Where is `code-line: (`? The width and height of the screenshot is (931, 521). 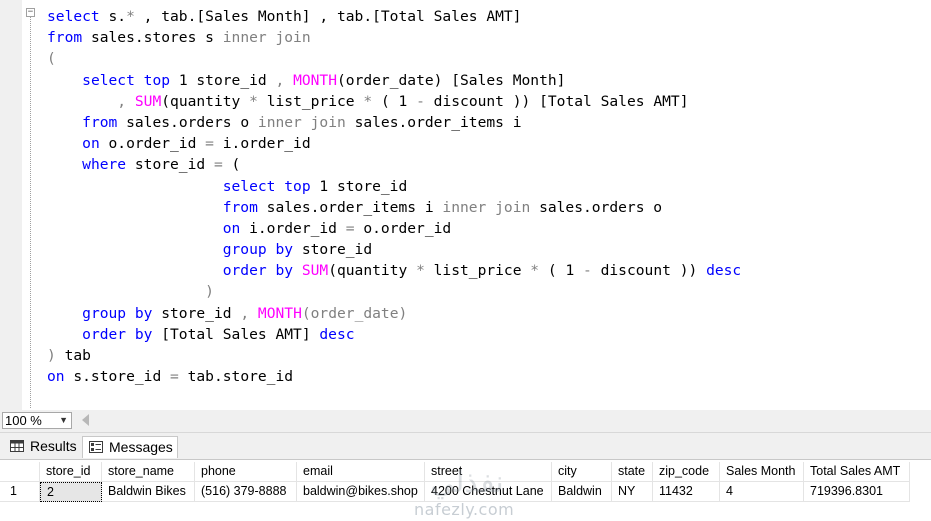
code-line: ( is located at coordinates (394, 58).